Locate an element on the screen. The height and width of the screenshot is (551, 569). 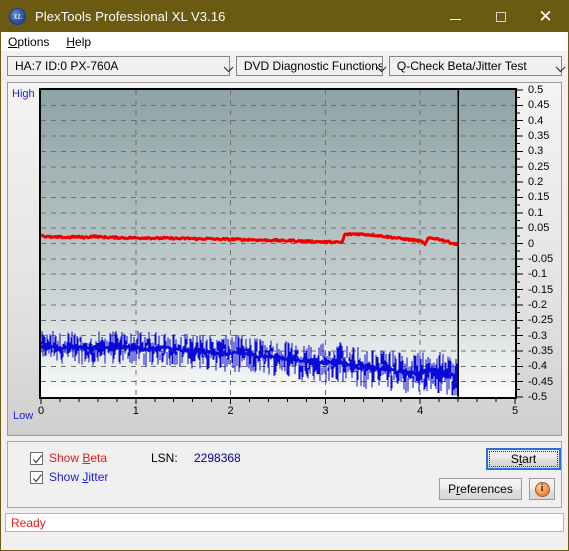
y-tick-label: 0.45 is located at coordinates (539, 105).